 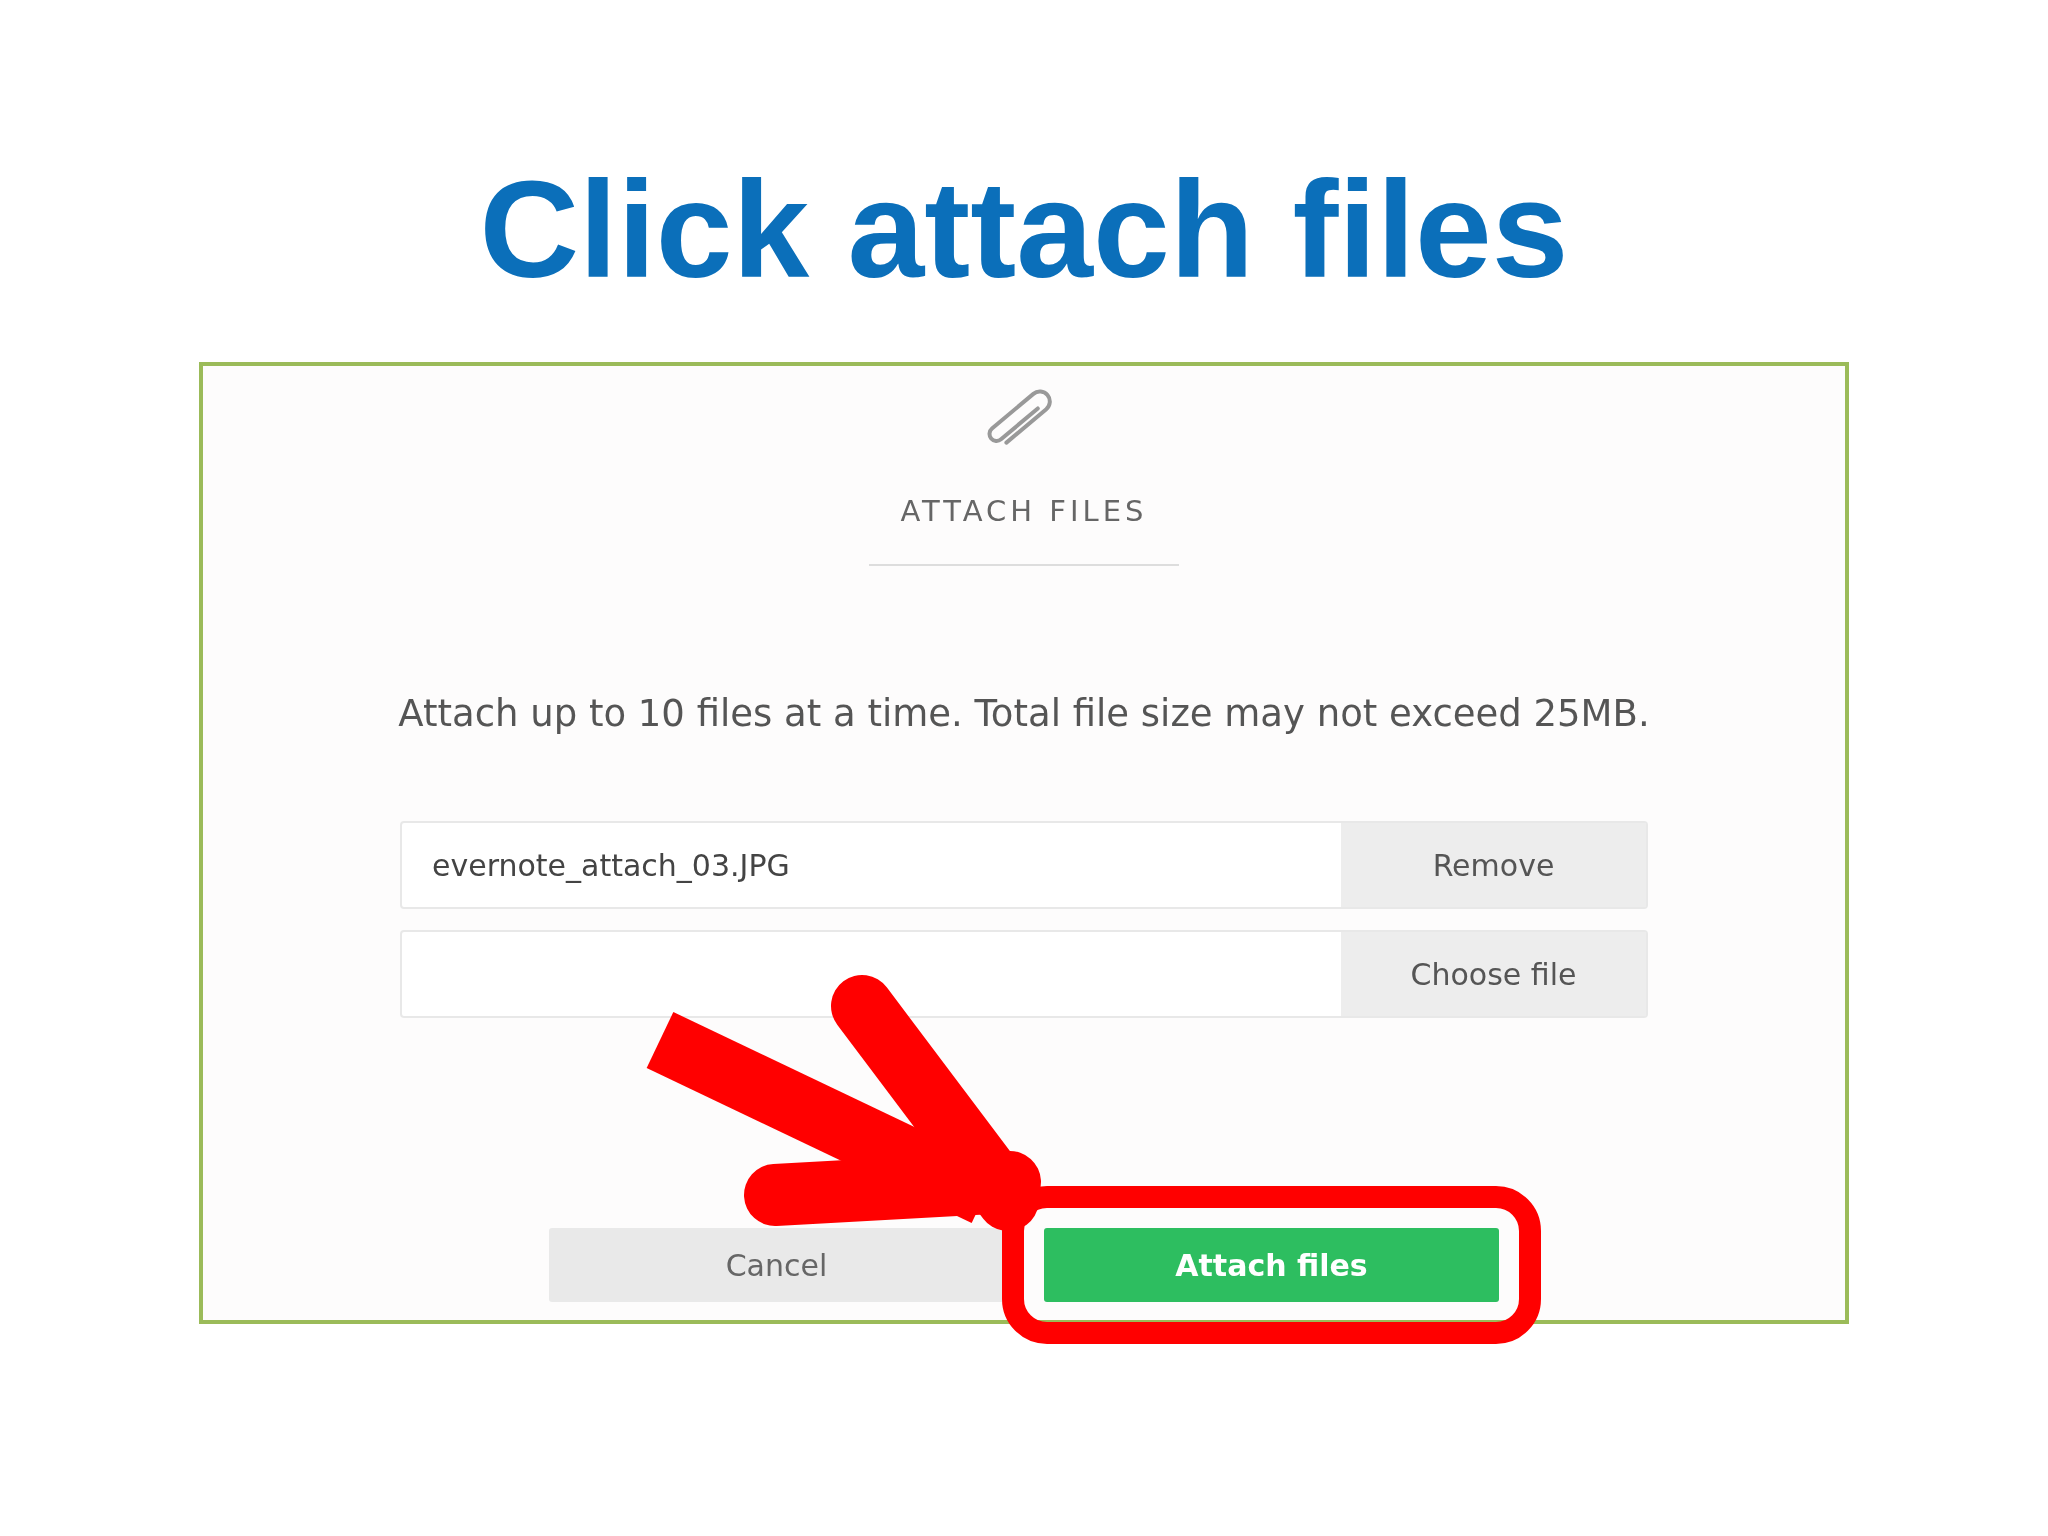 I want to click on dialog-heading: ATTACH FILES, so click(x=1024, y=528).